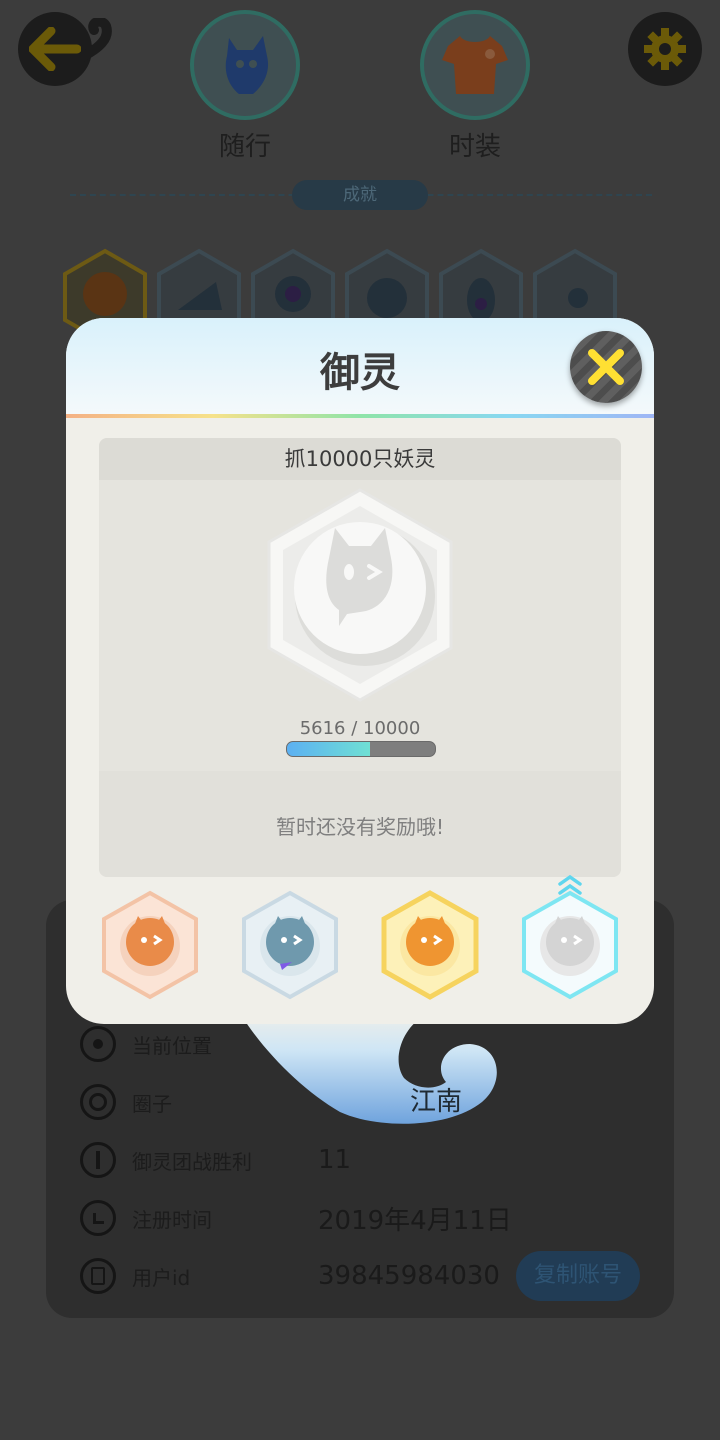 The image size is (720, 1440). I want to click on spirit-achievement-badge-icon, so click(360, 595).